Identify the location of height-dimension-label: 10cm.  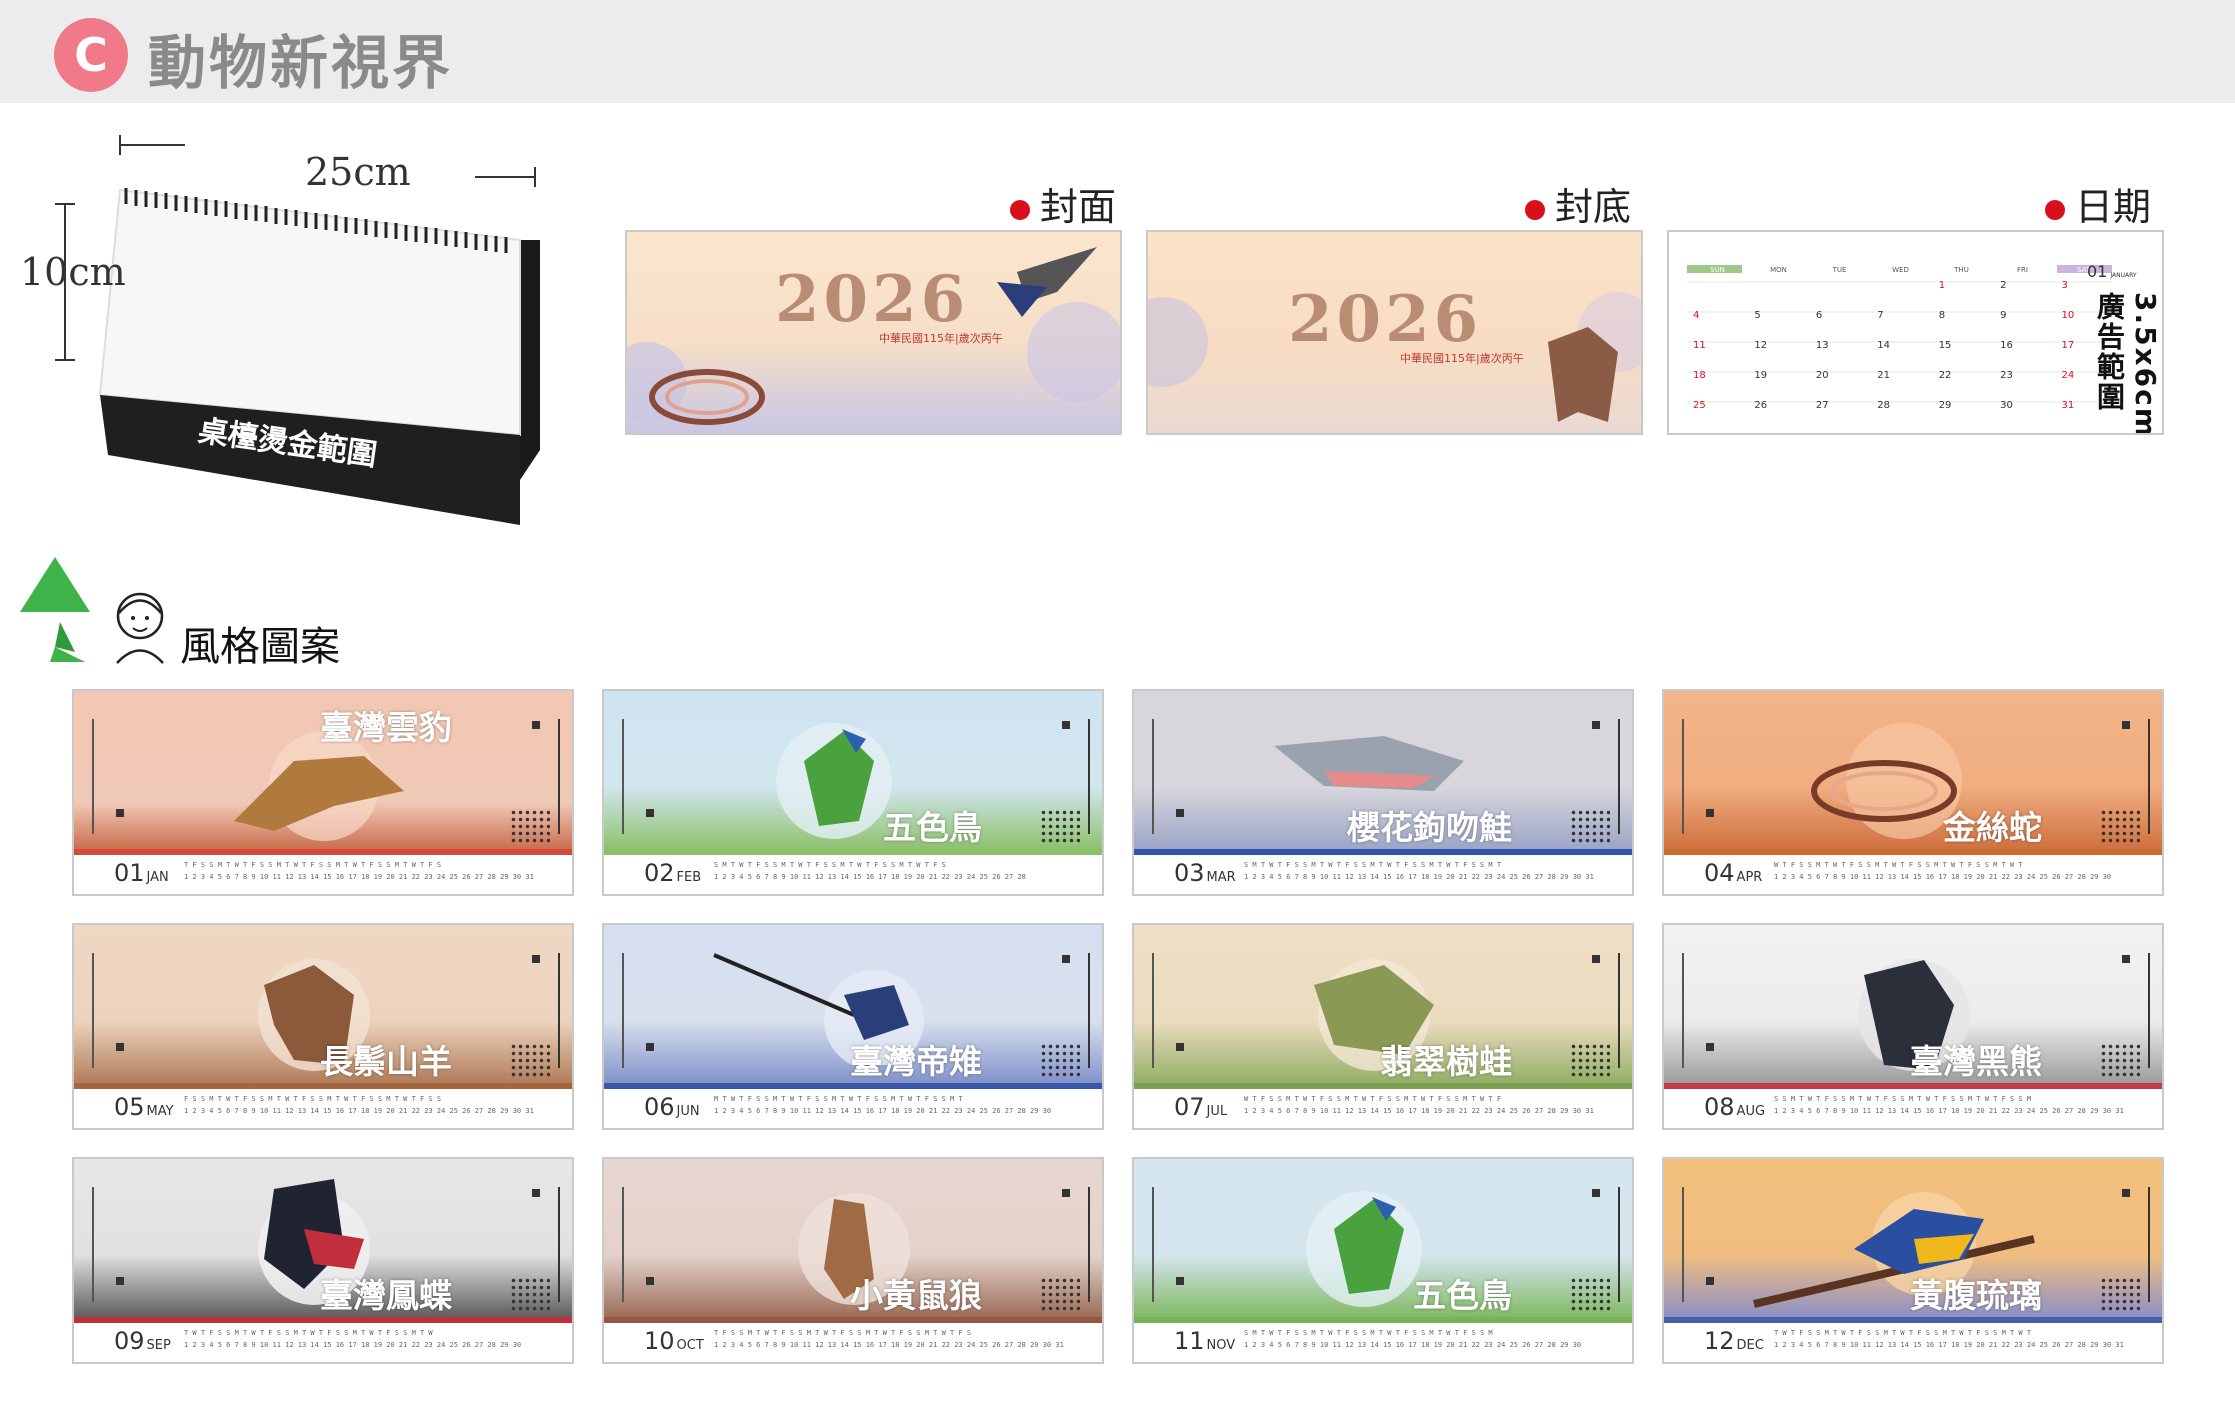
(73, 272).